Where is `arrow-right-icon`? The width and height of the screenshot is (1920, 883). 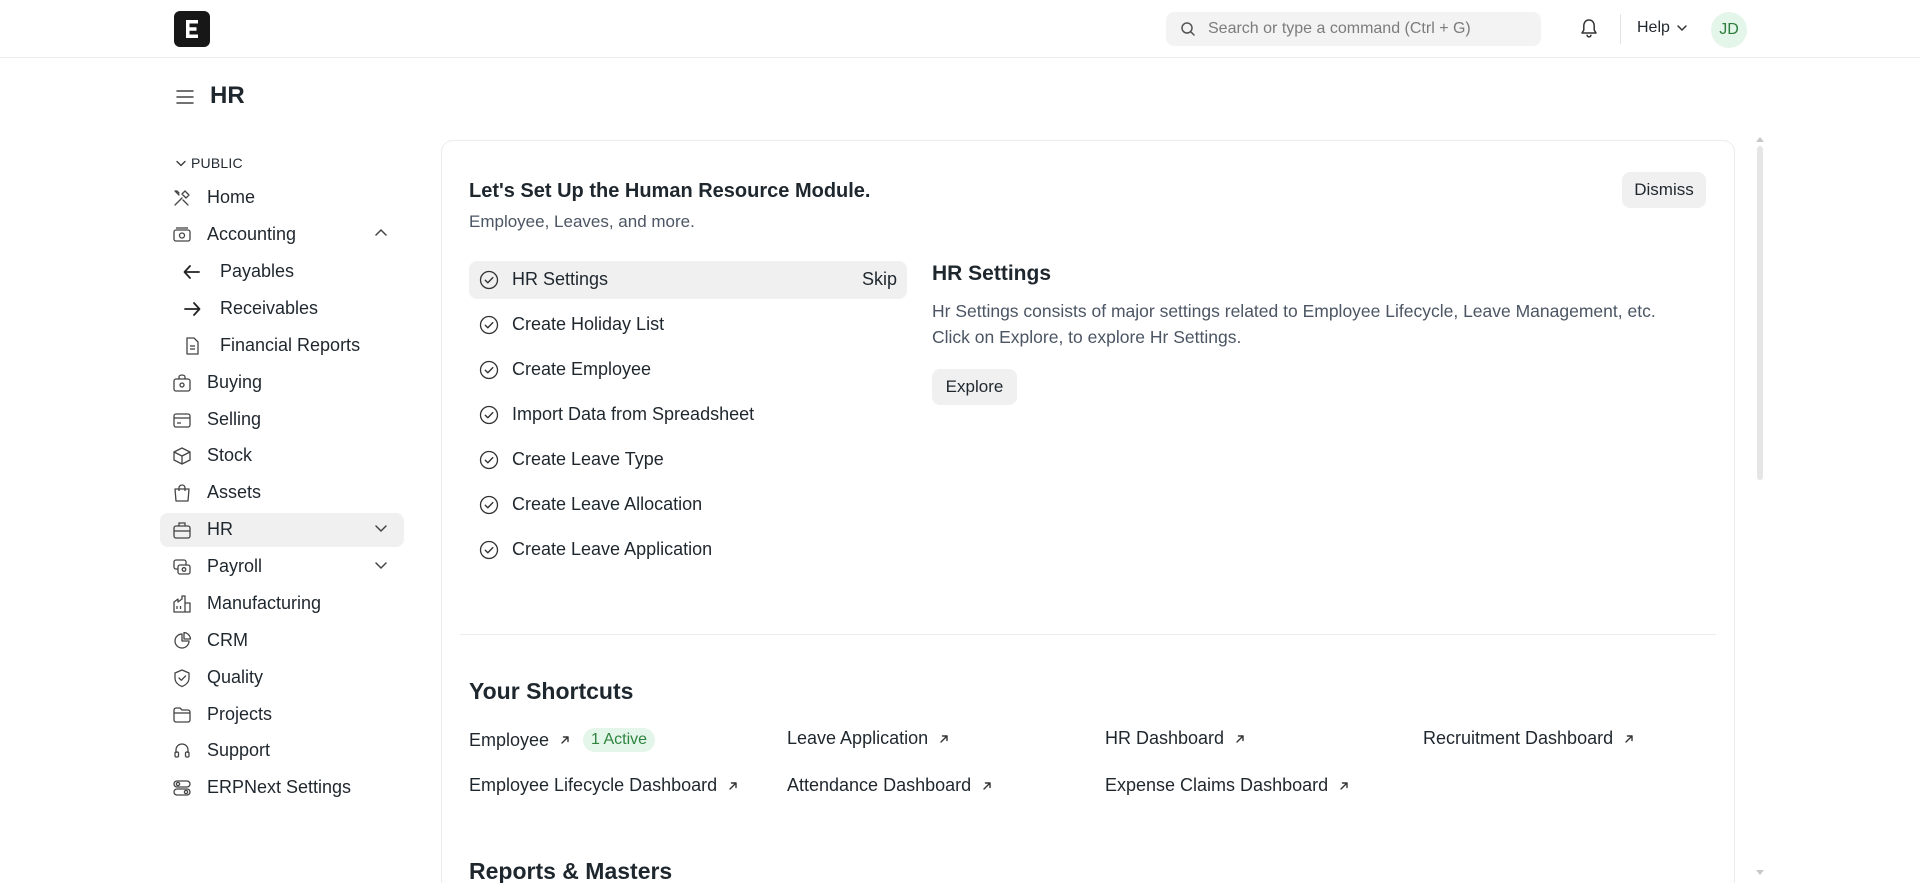 arrow-right-icon is located at coordinates (192, 309).